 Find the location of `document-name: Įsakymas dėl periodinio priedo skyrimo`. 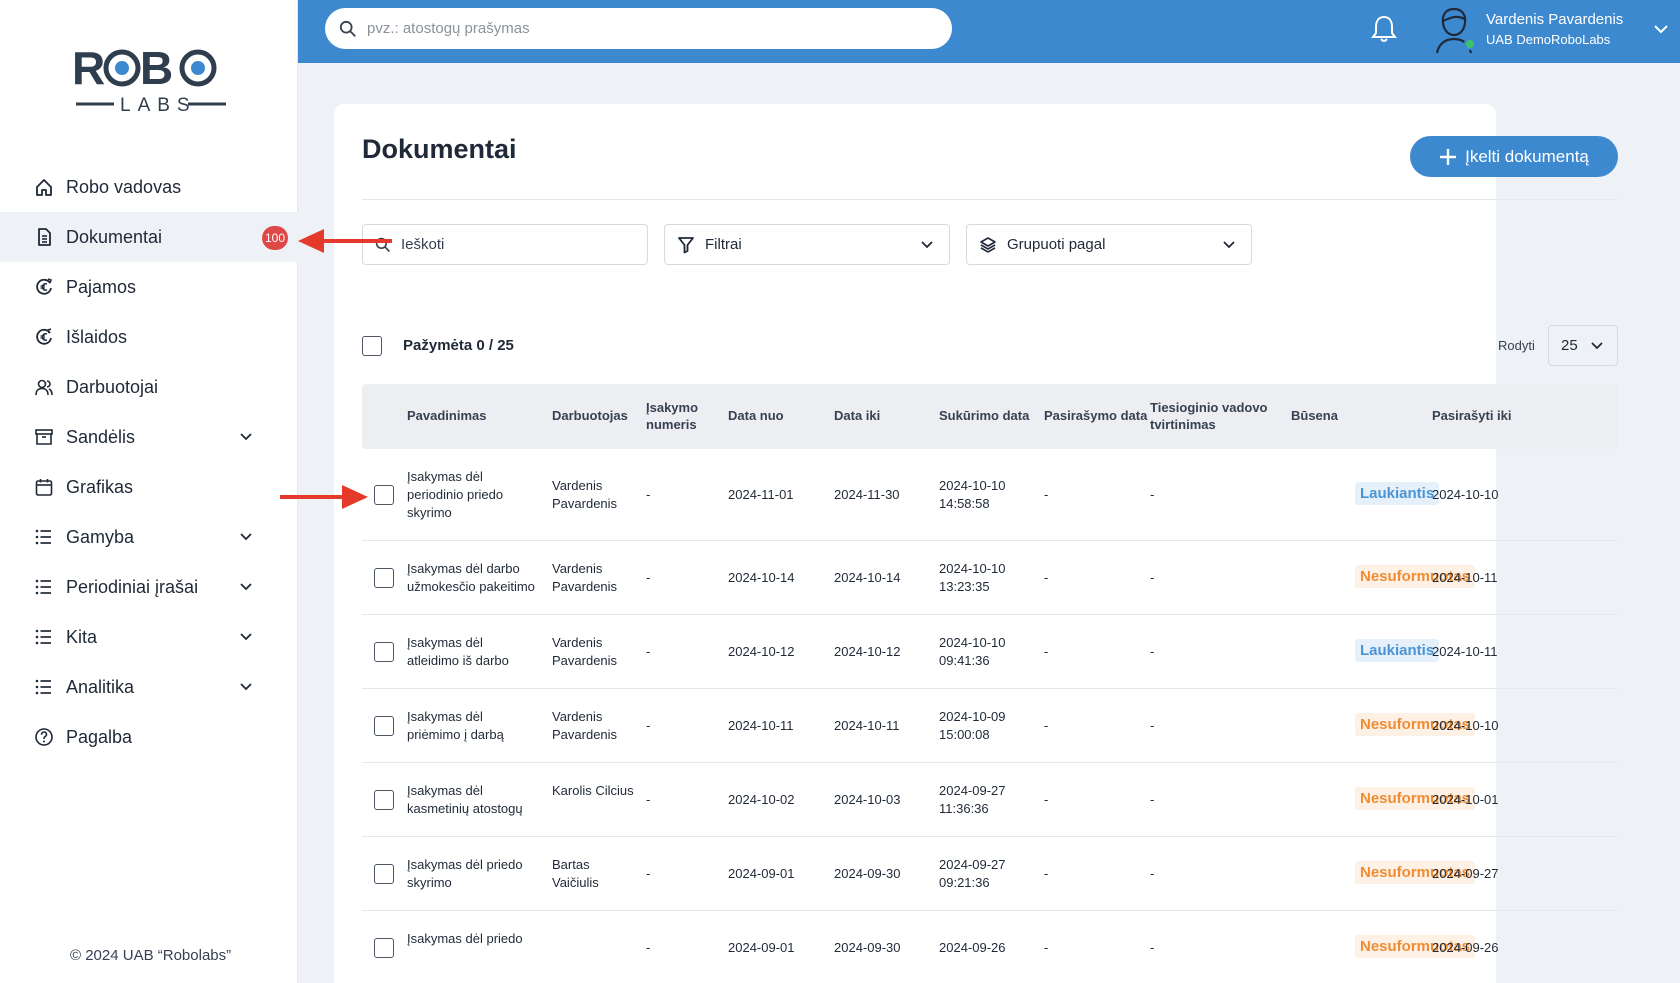

document-name: Įsakymas dėl periodinio priedo skyrimo is located at coordinates (471, 495).